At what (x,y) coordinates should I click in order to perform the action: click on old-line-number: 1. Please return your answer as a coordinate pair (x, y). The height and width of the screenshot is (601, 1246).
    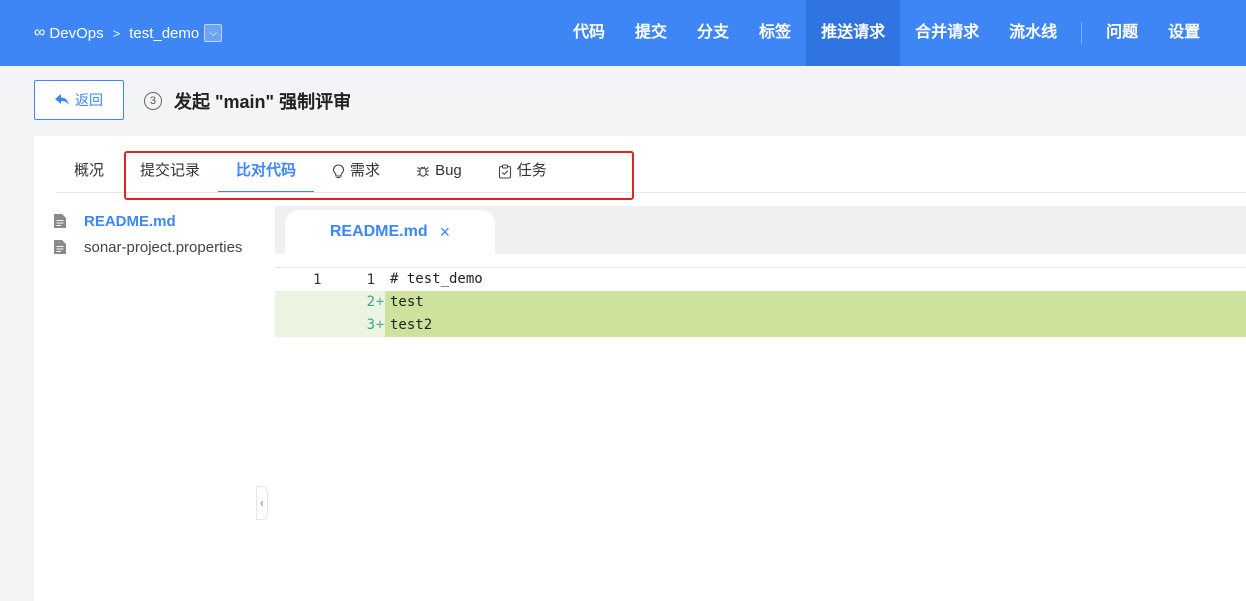
    Looking at the image, I should click on (317, 279).